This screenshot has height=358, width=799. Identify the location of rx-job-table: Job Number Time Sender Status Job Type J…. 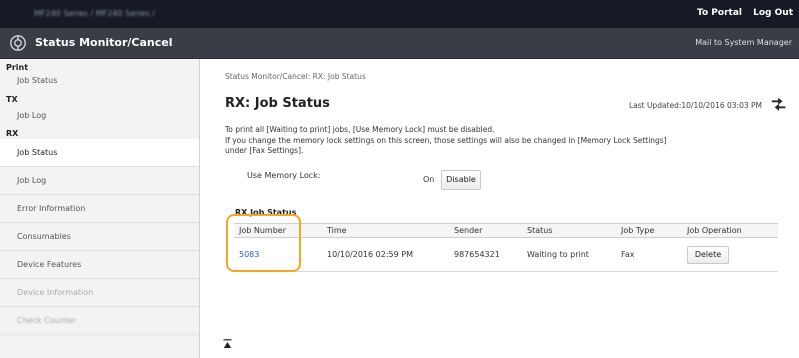
(506, 247).